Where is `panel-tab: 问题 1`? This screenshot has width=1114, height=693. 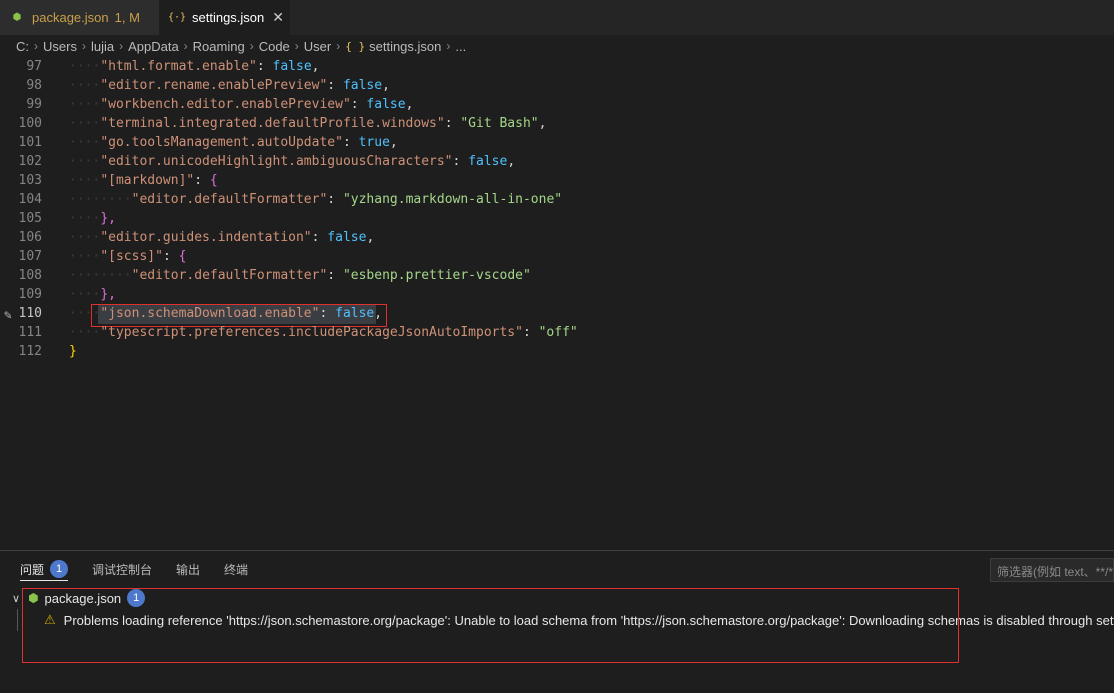 panel-tab: 问题 1 is located at coordinates (44, 569).